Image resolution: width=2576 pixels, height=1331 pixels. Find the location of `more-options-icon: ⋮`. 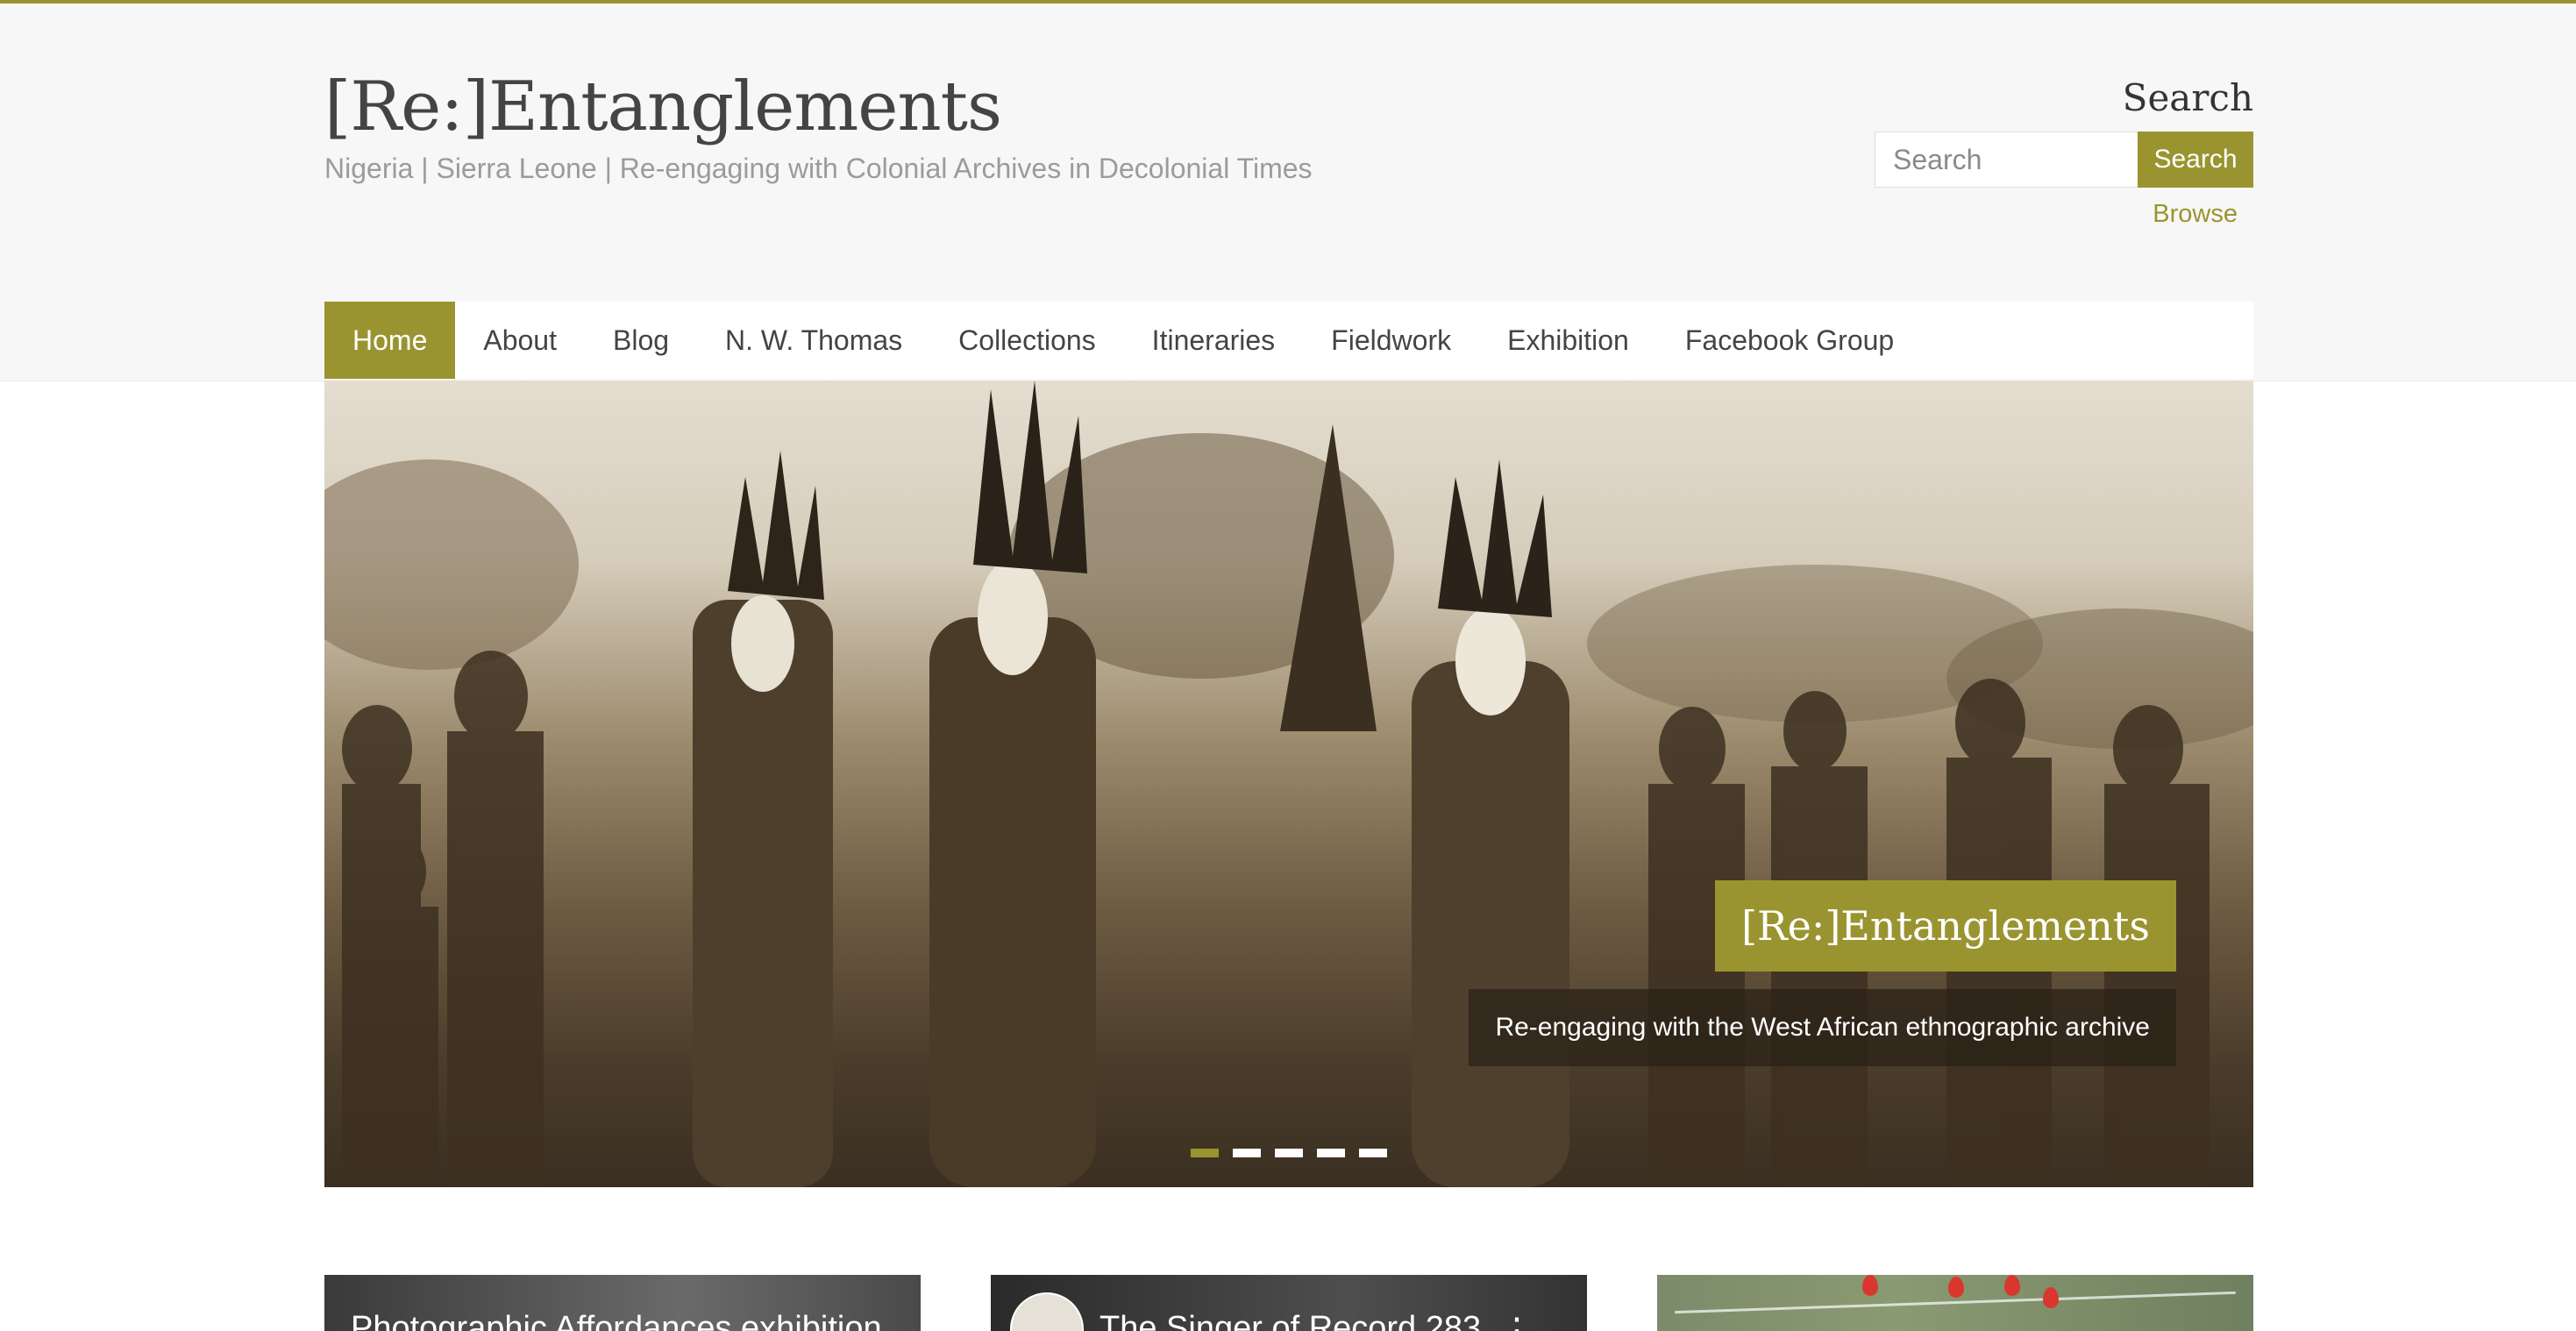

more-options-icon: ⋮ is located at coordinates (1516, 1322).